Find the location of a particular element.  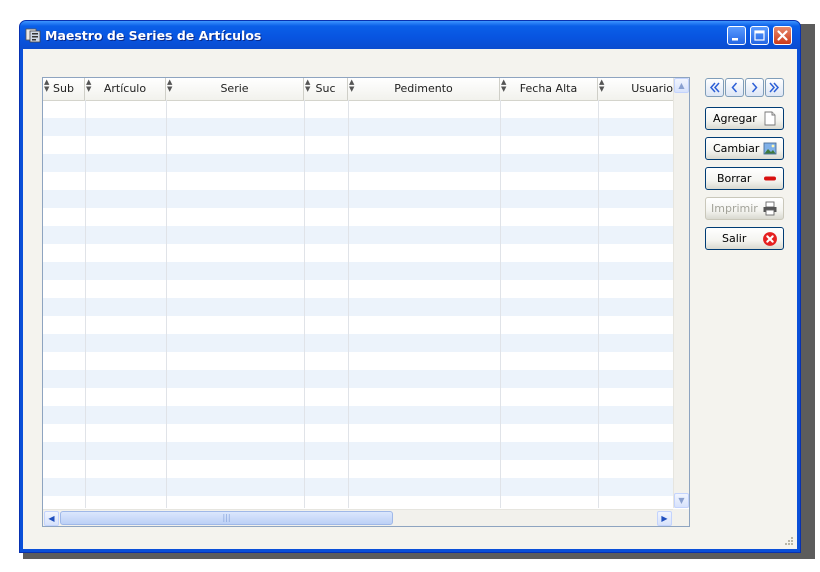

chevron-left-icon is located at coordinates (734, 87).